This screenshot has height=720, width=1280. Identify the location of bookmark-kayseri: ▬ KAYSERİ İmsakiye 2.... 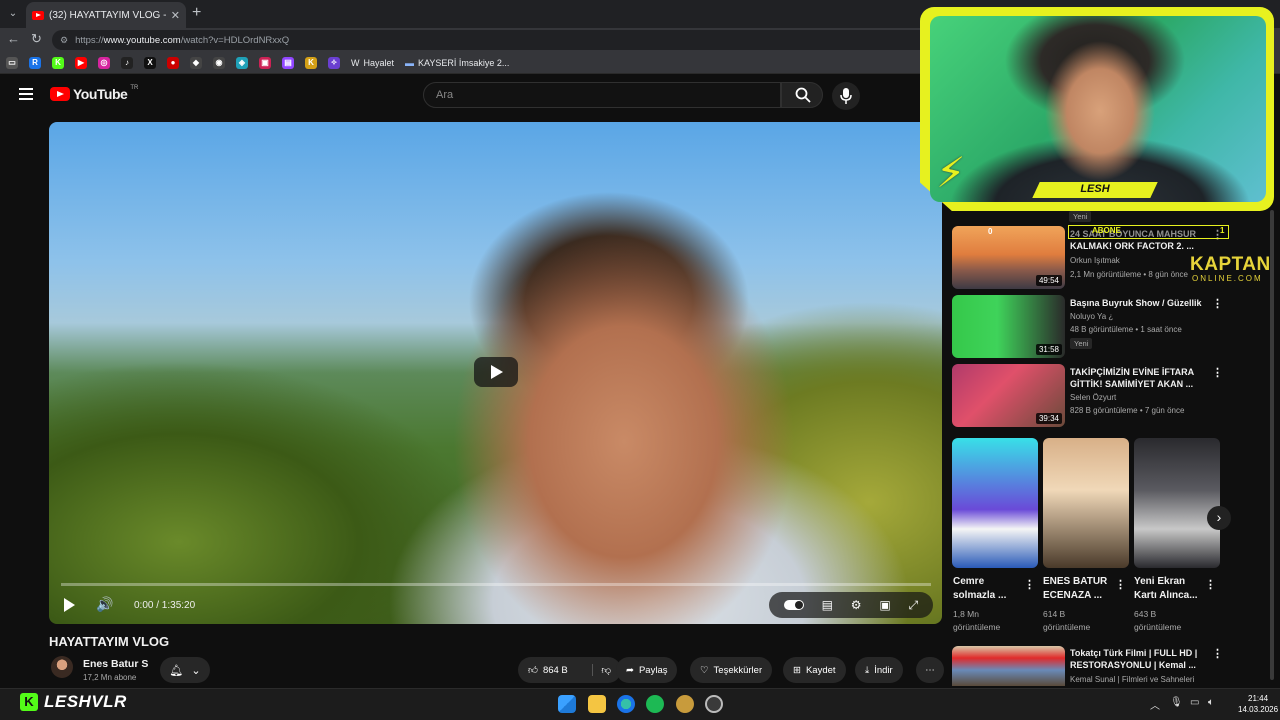
(457, 63).